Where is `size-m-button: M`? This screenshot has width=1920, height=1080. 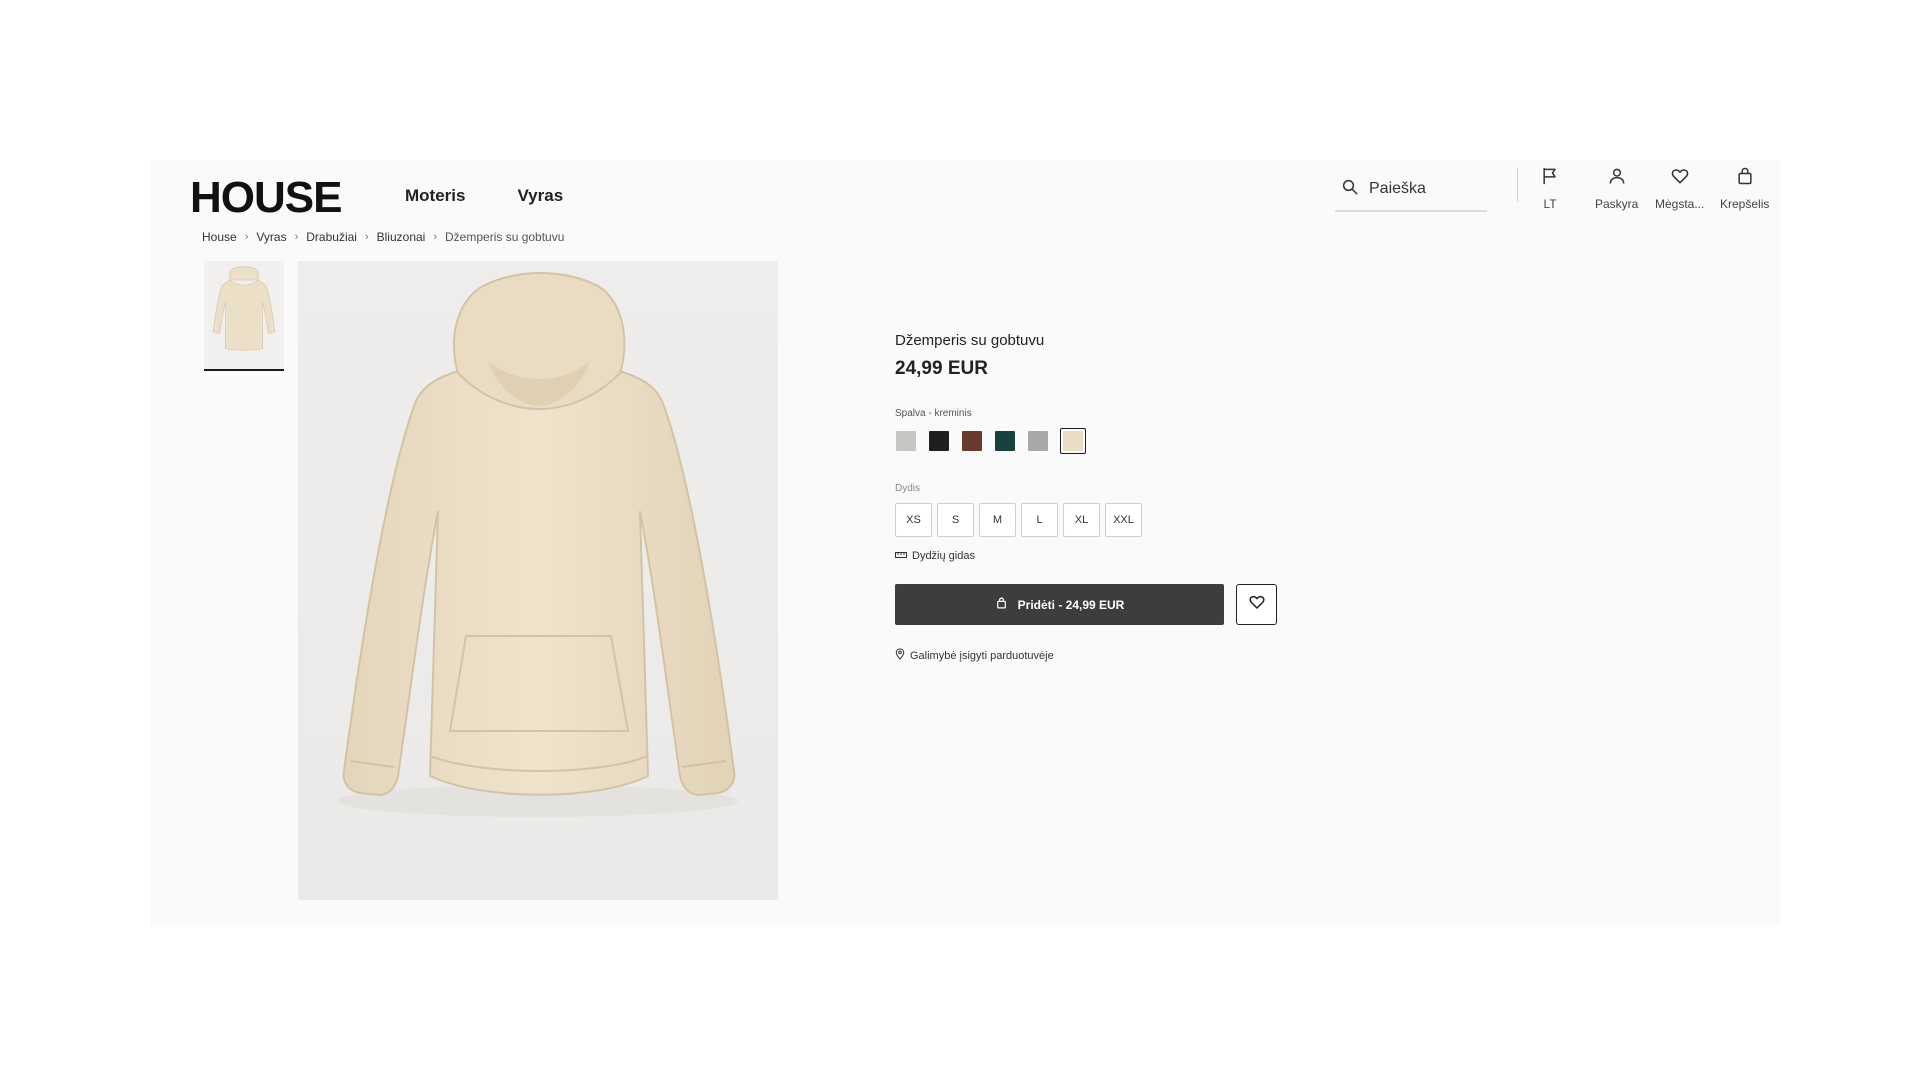
size-m-button: M is located at coordinates (997, 520).